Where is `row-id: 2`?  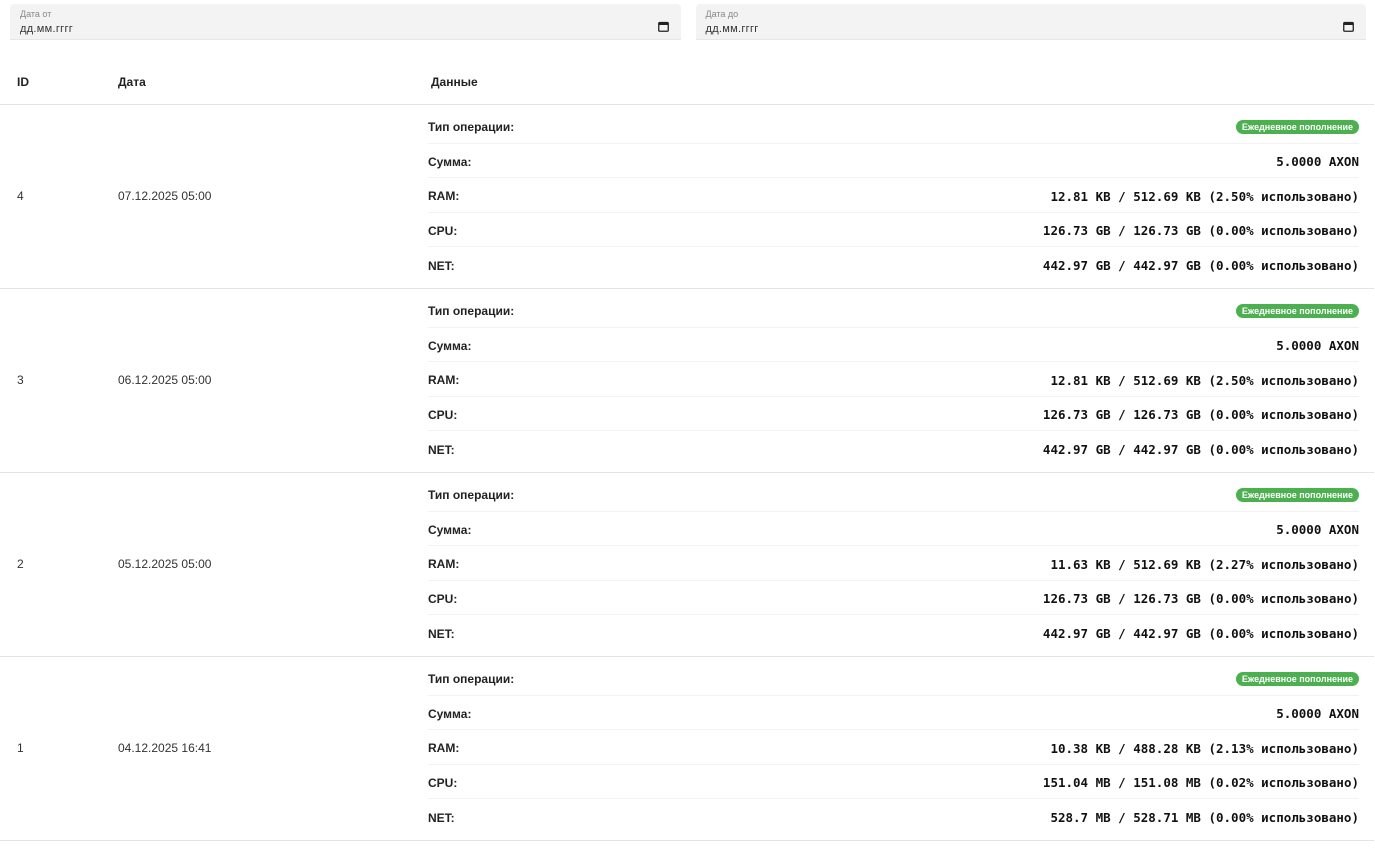 row-id: 2 is located at coordinates (50, 564).